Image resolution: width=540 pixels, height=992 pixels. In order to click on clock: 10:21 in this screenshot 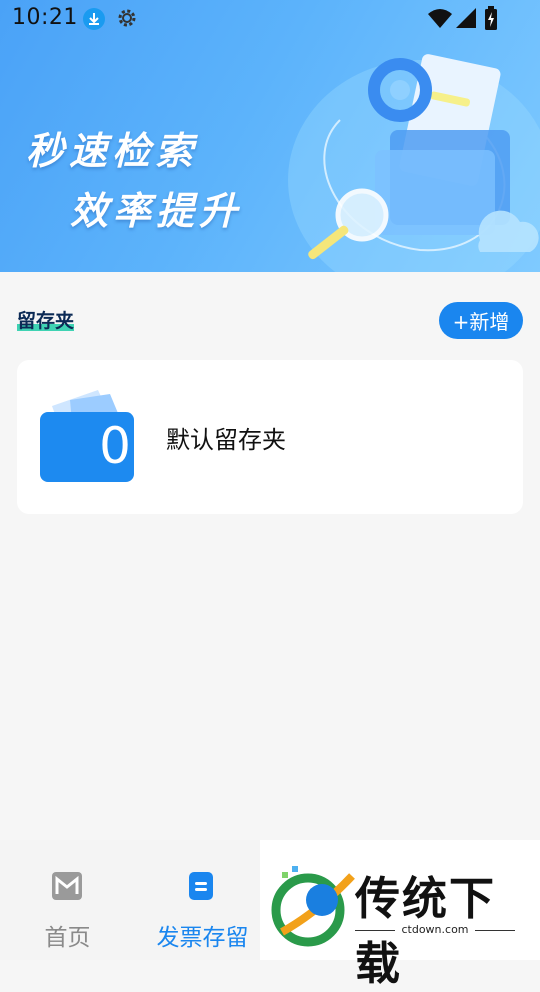, I will do `click(45, 17)`.